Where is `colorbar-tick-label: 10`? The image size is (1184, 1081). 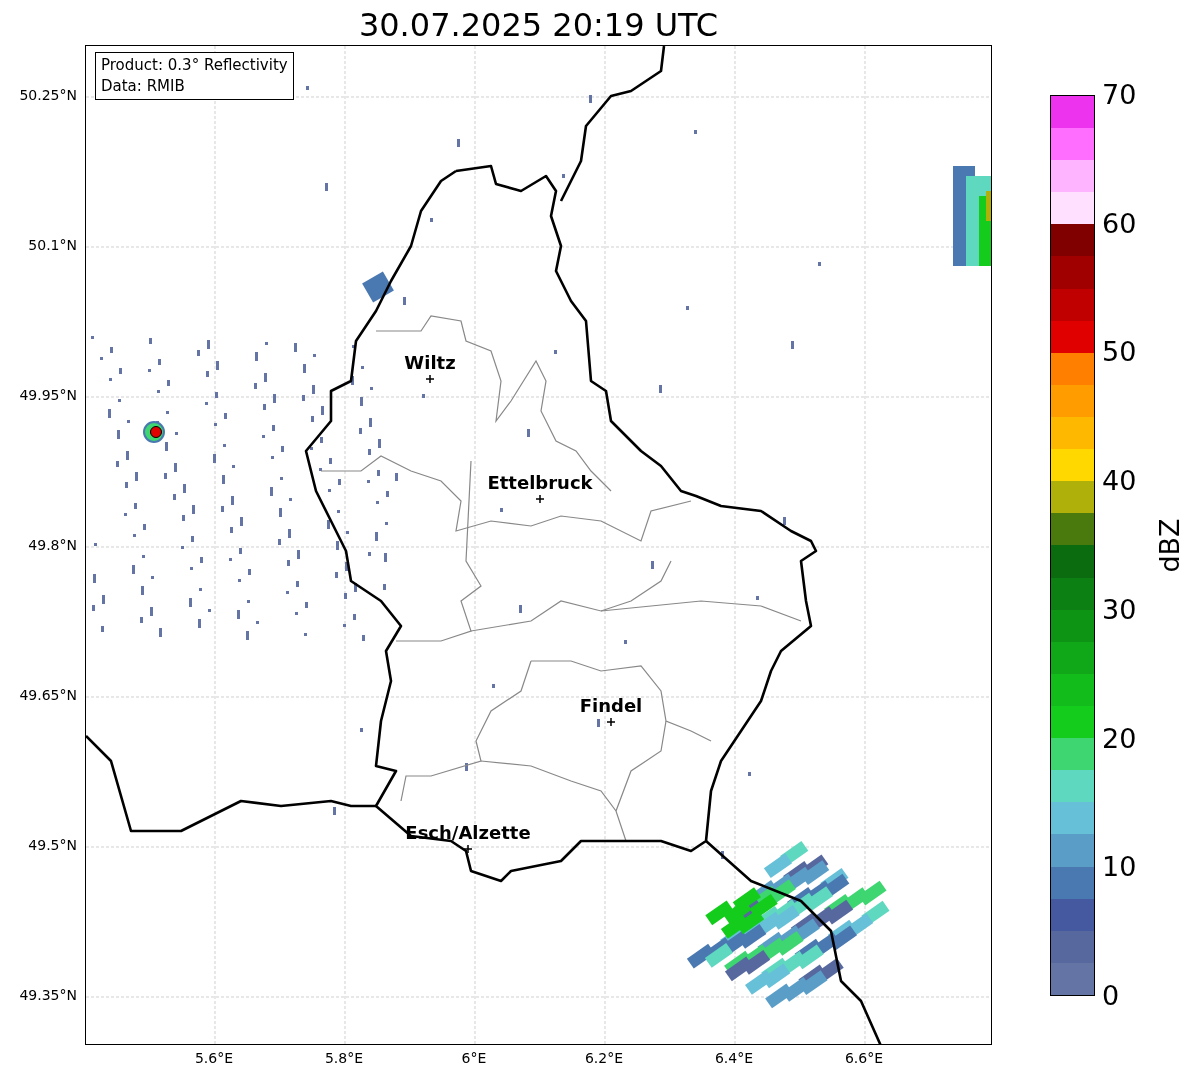
colorbar-tick-label: 10 is located at coordinates (1119, 867).